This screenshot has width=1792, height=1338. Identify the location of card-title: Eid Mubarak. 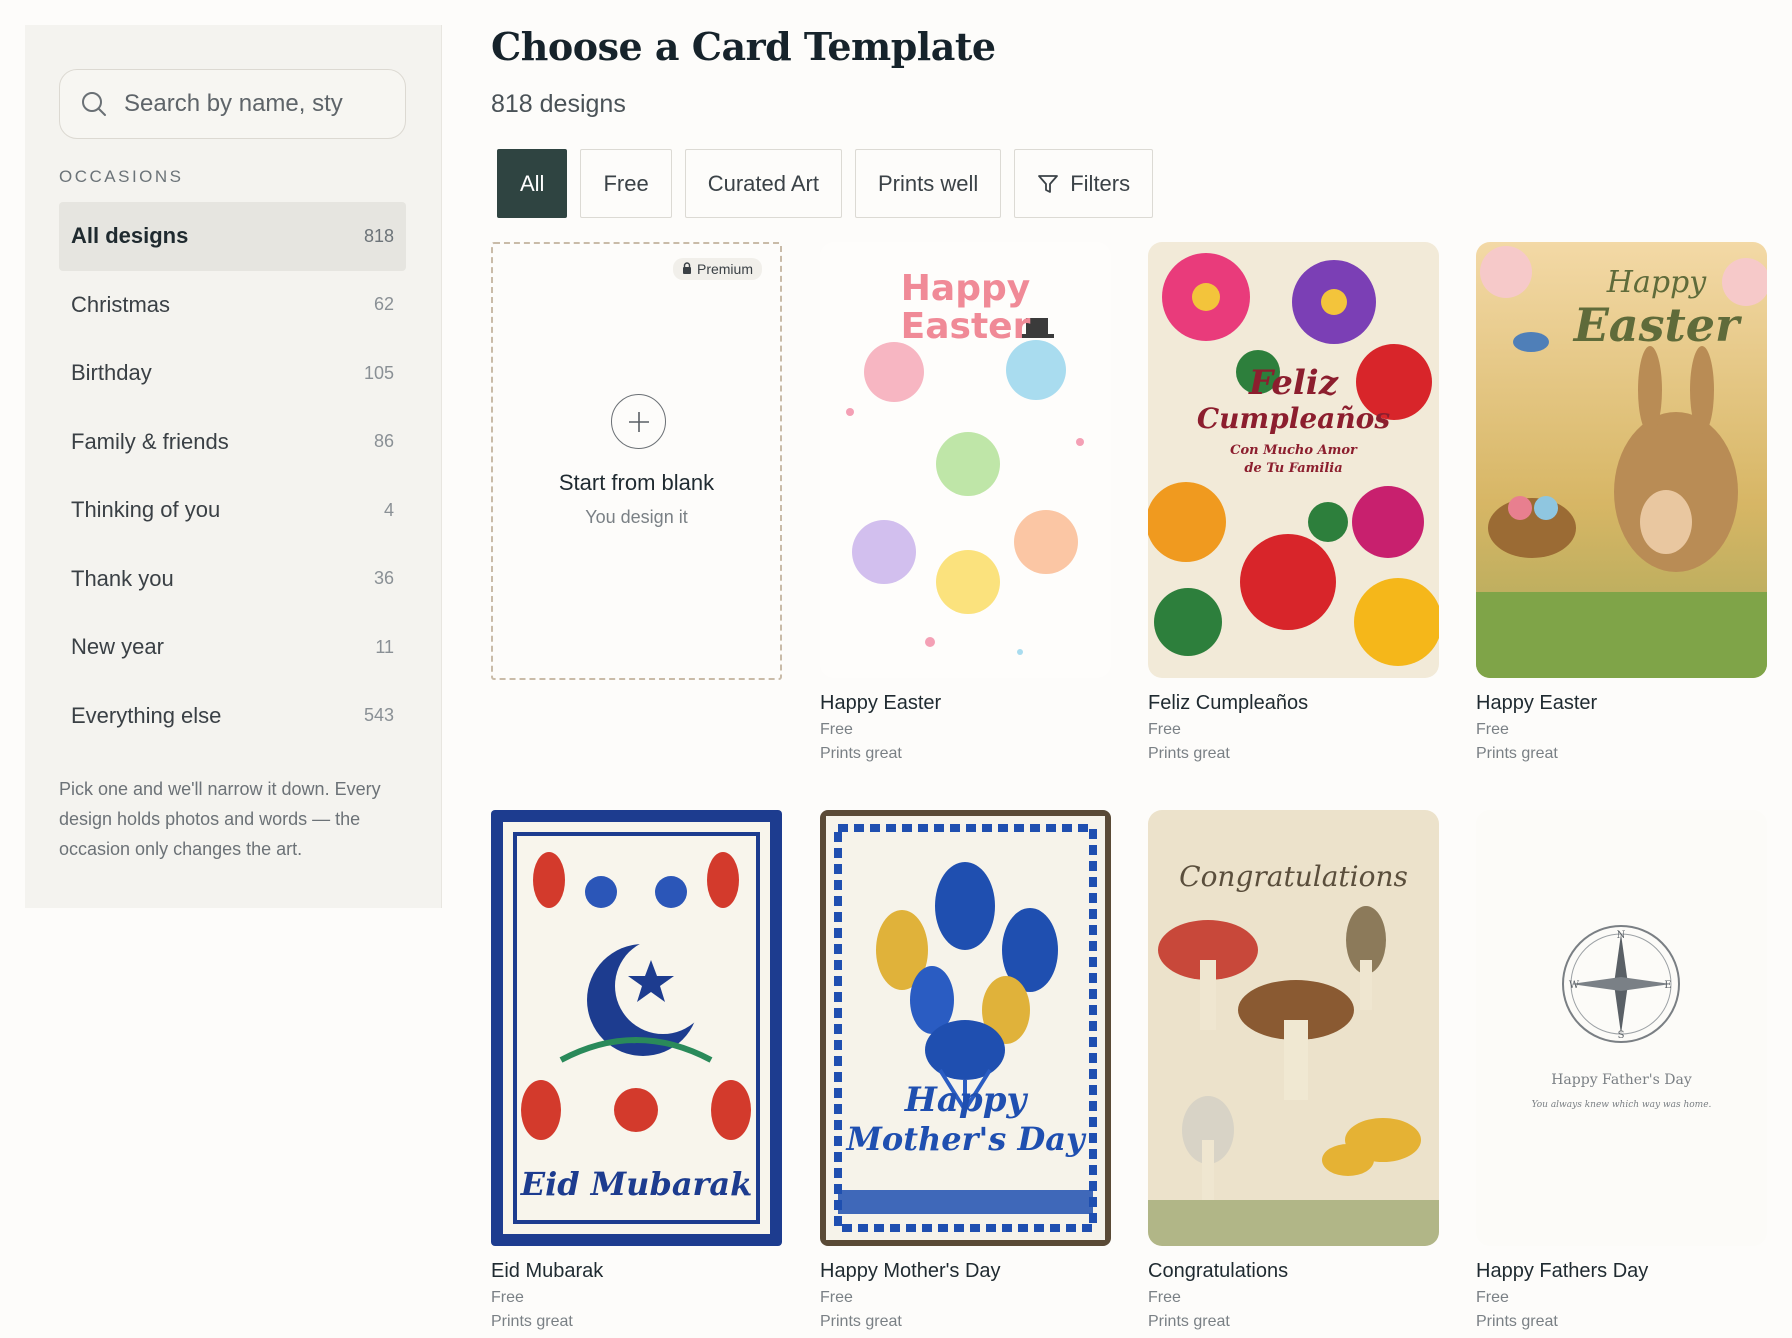
(547, 1271).